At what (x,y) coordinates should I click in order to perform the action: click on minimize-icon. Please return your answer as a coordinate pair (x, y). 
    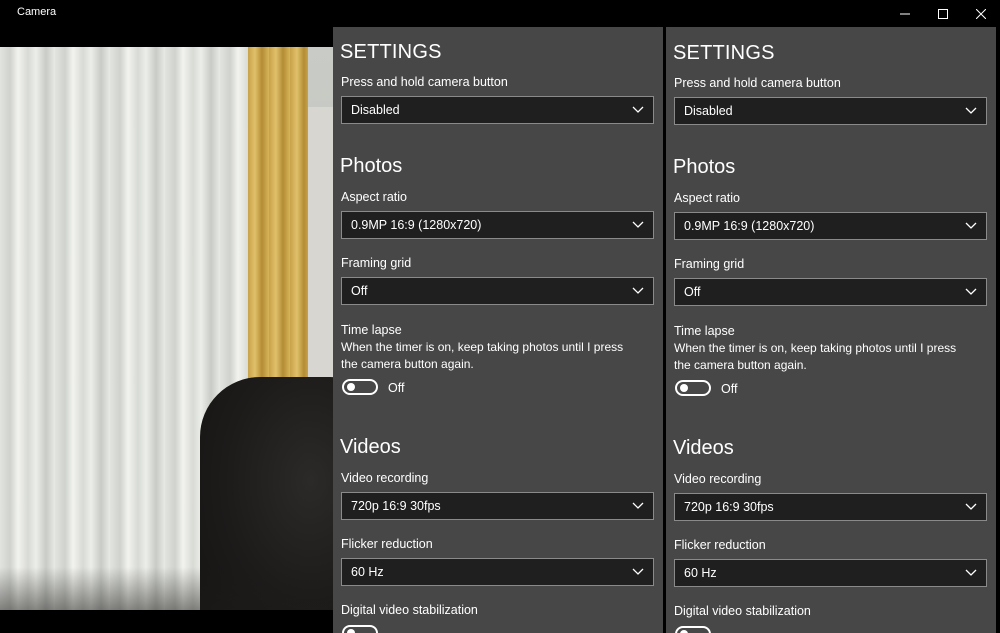
    Looking at the image, I should click on (905, 13).